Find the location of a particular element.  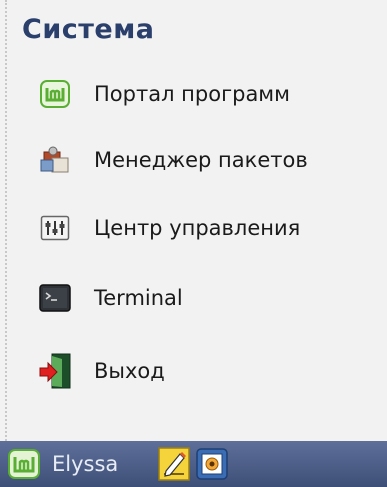

menu-item-label: Центр управления is located at coordinates (197, 228).